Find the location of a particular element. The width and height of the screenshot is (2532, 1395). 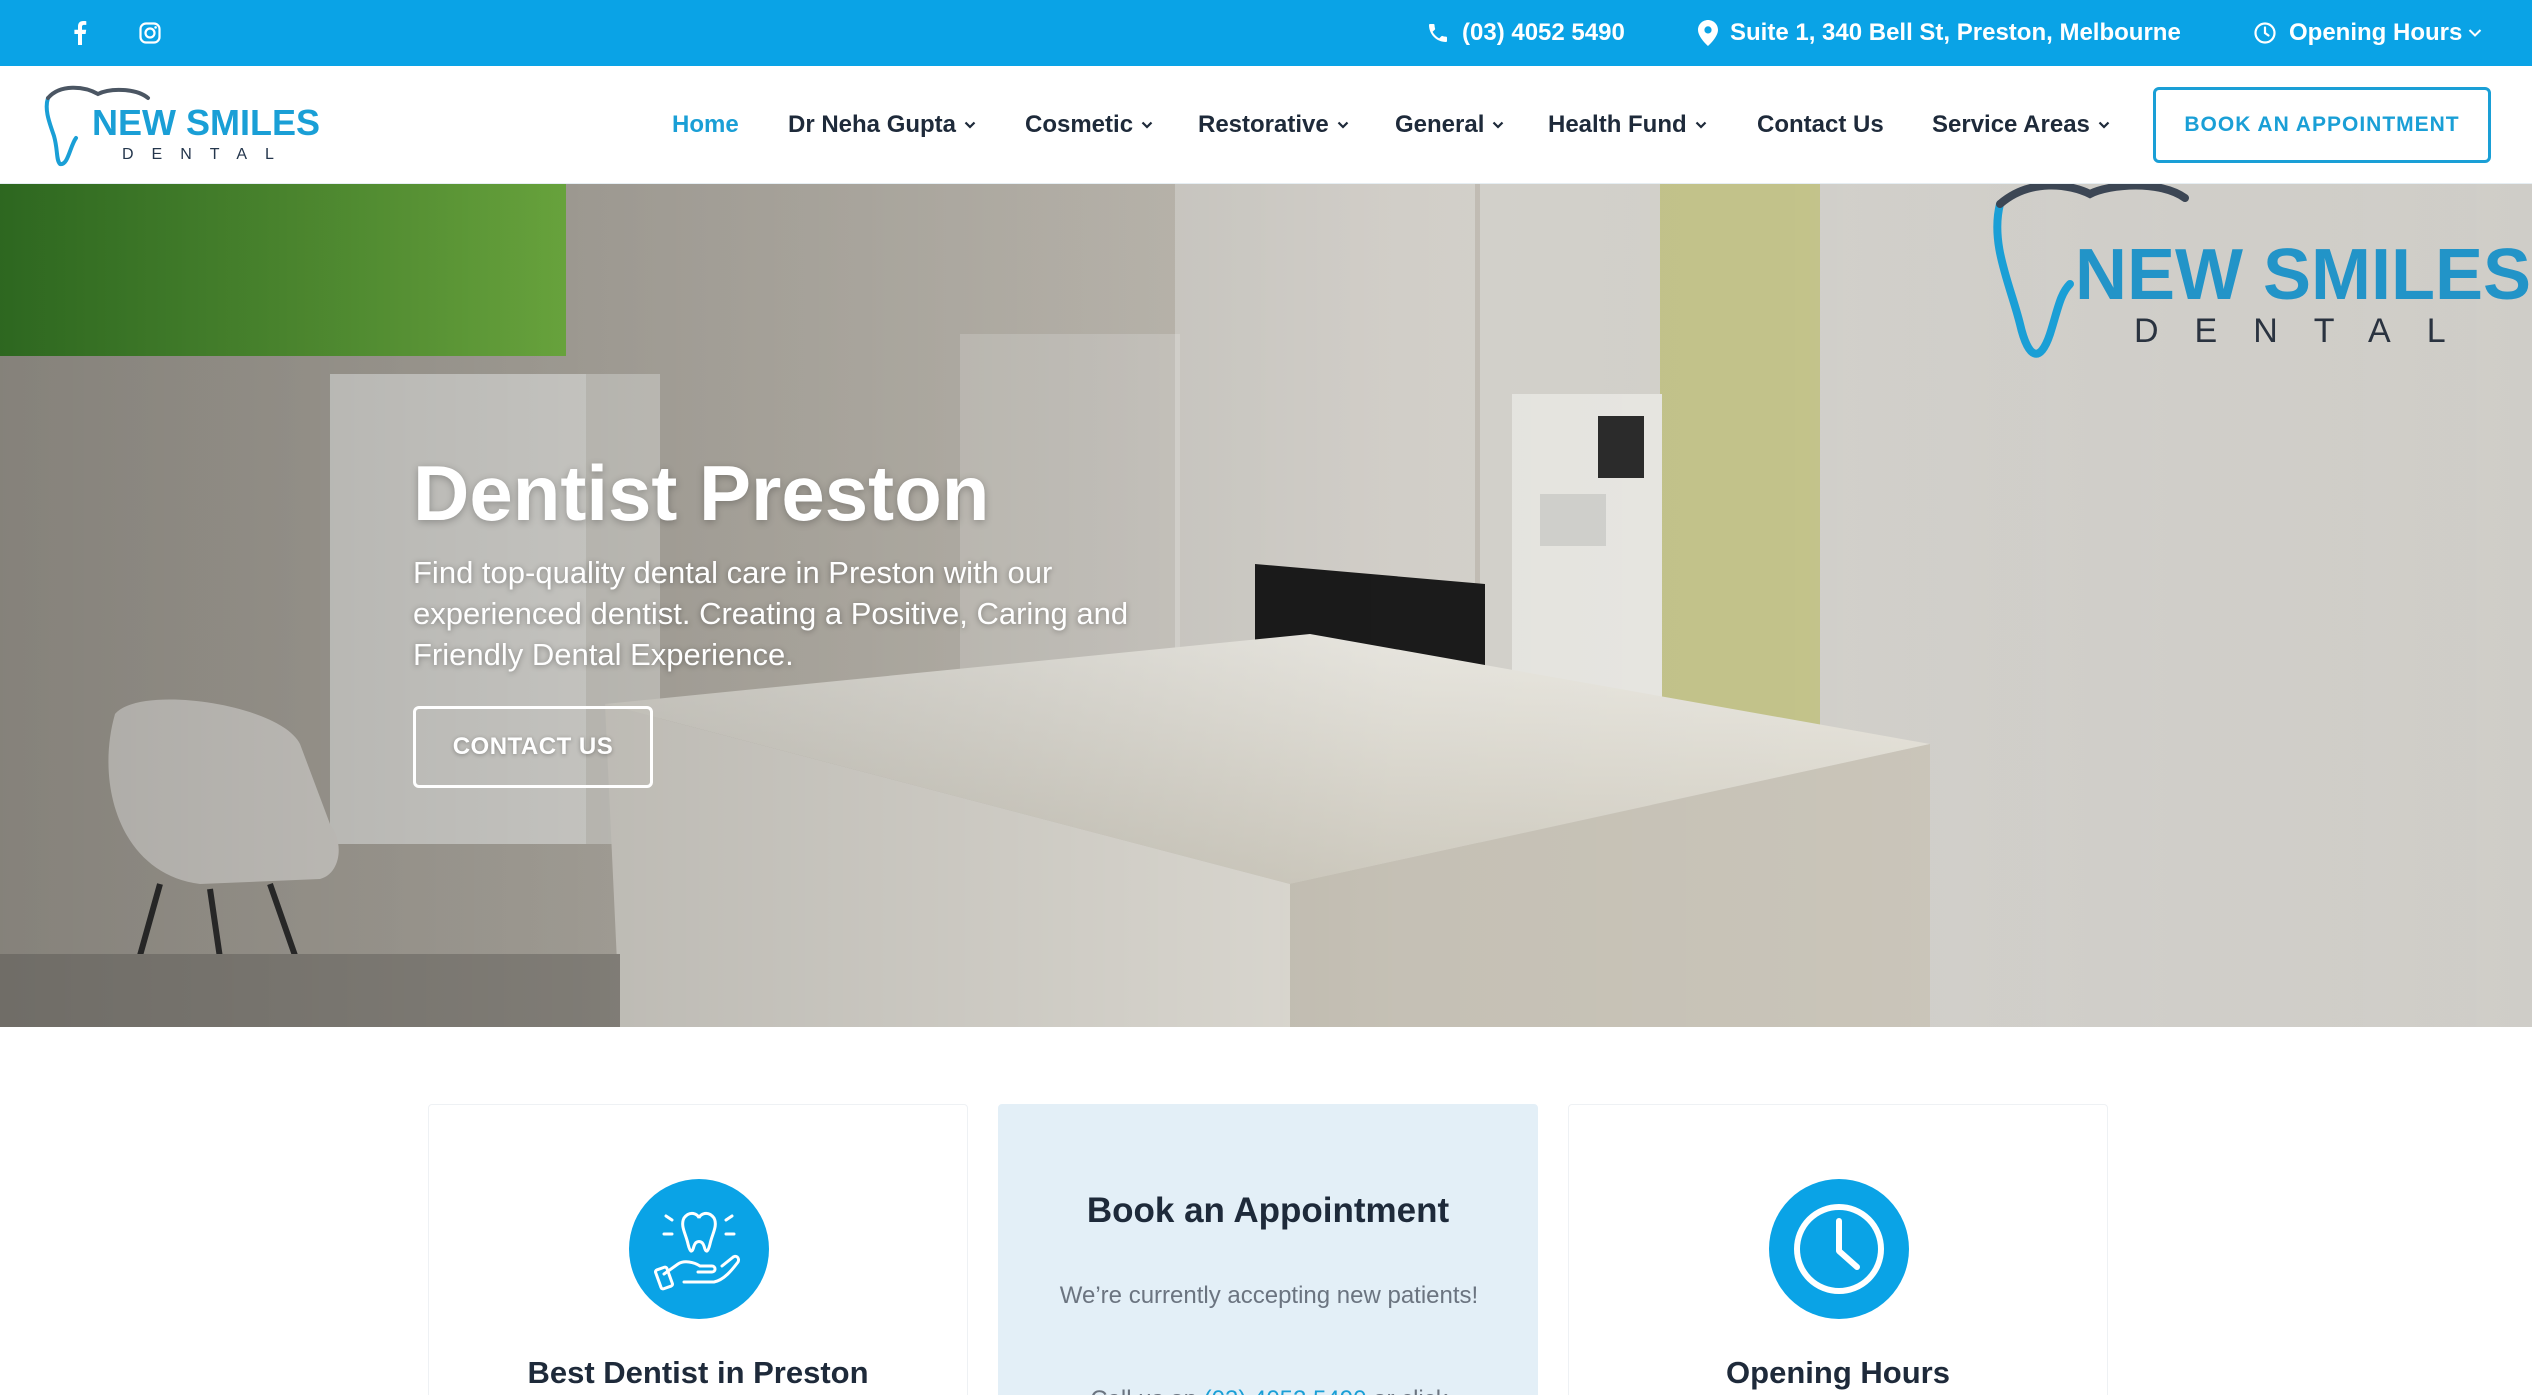

card-call-text: Call us on (03) 4052 5490 or click is located at coordinates (1269, 1387).